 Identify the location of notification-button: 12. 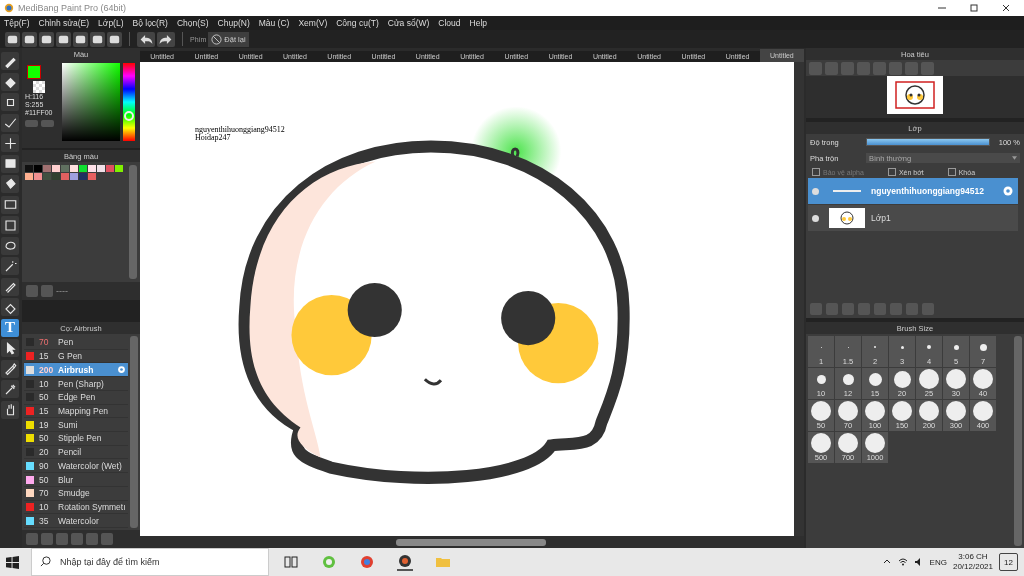
(1008, 562).